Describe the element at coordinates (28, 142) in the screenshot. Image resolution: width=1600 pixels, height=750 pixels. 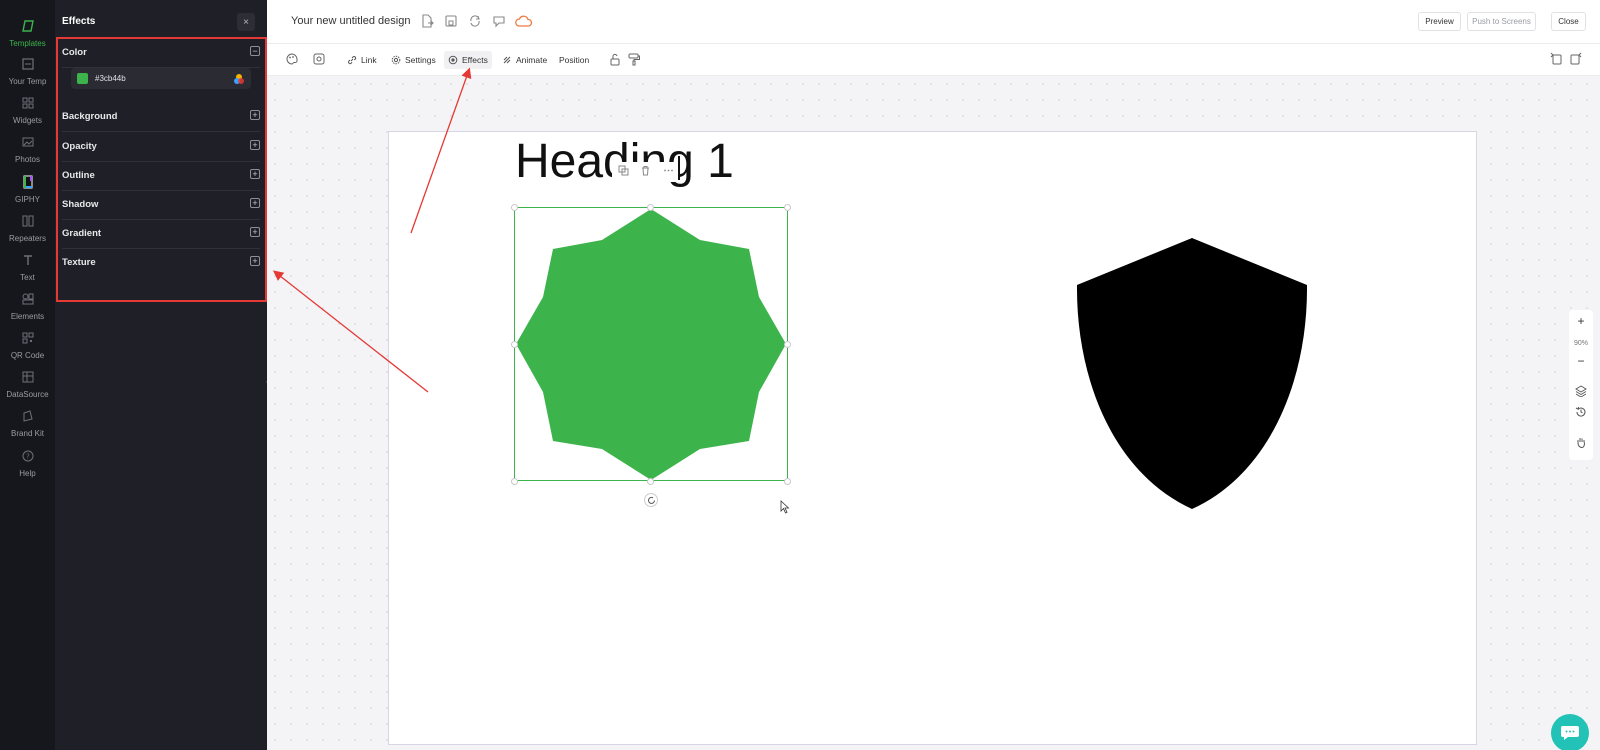
I see `photos-icon` at that location.